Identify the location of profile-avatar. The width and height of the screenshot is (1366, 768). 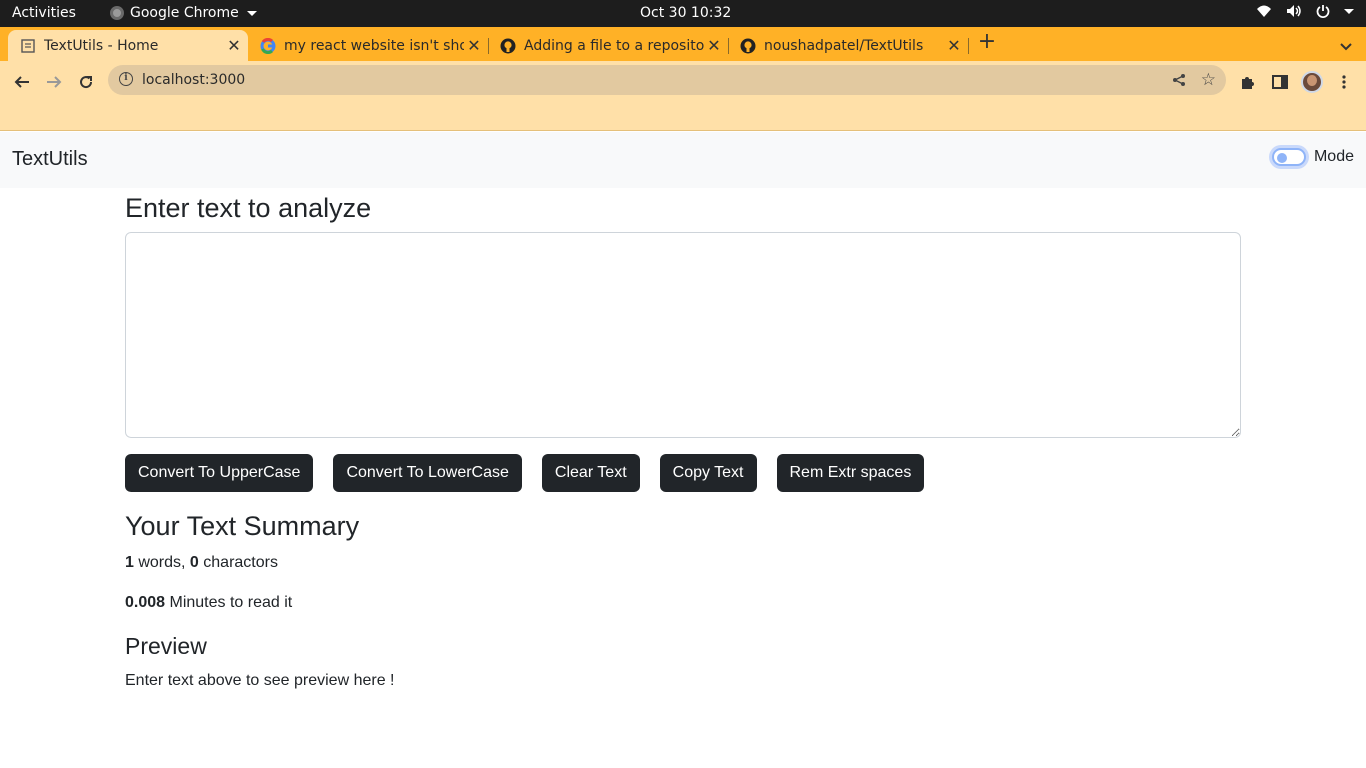
(1312, 82).